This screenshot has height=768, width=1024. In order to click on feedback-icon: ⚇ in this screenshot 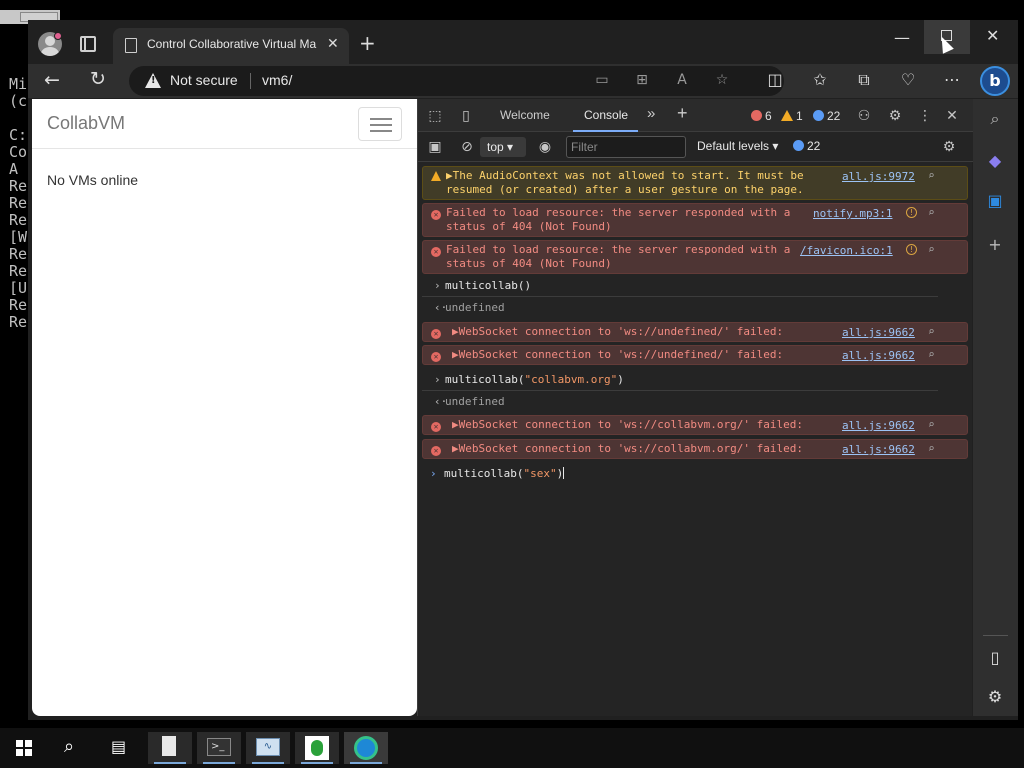, I will do `click(864, 116)`.